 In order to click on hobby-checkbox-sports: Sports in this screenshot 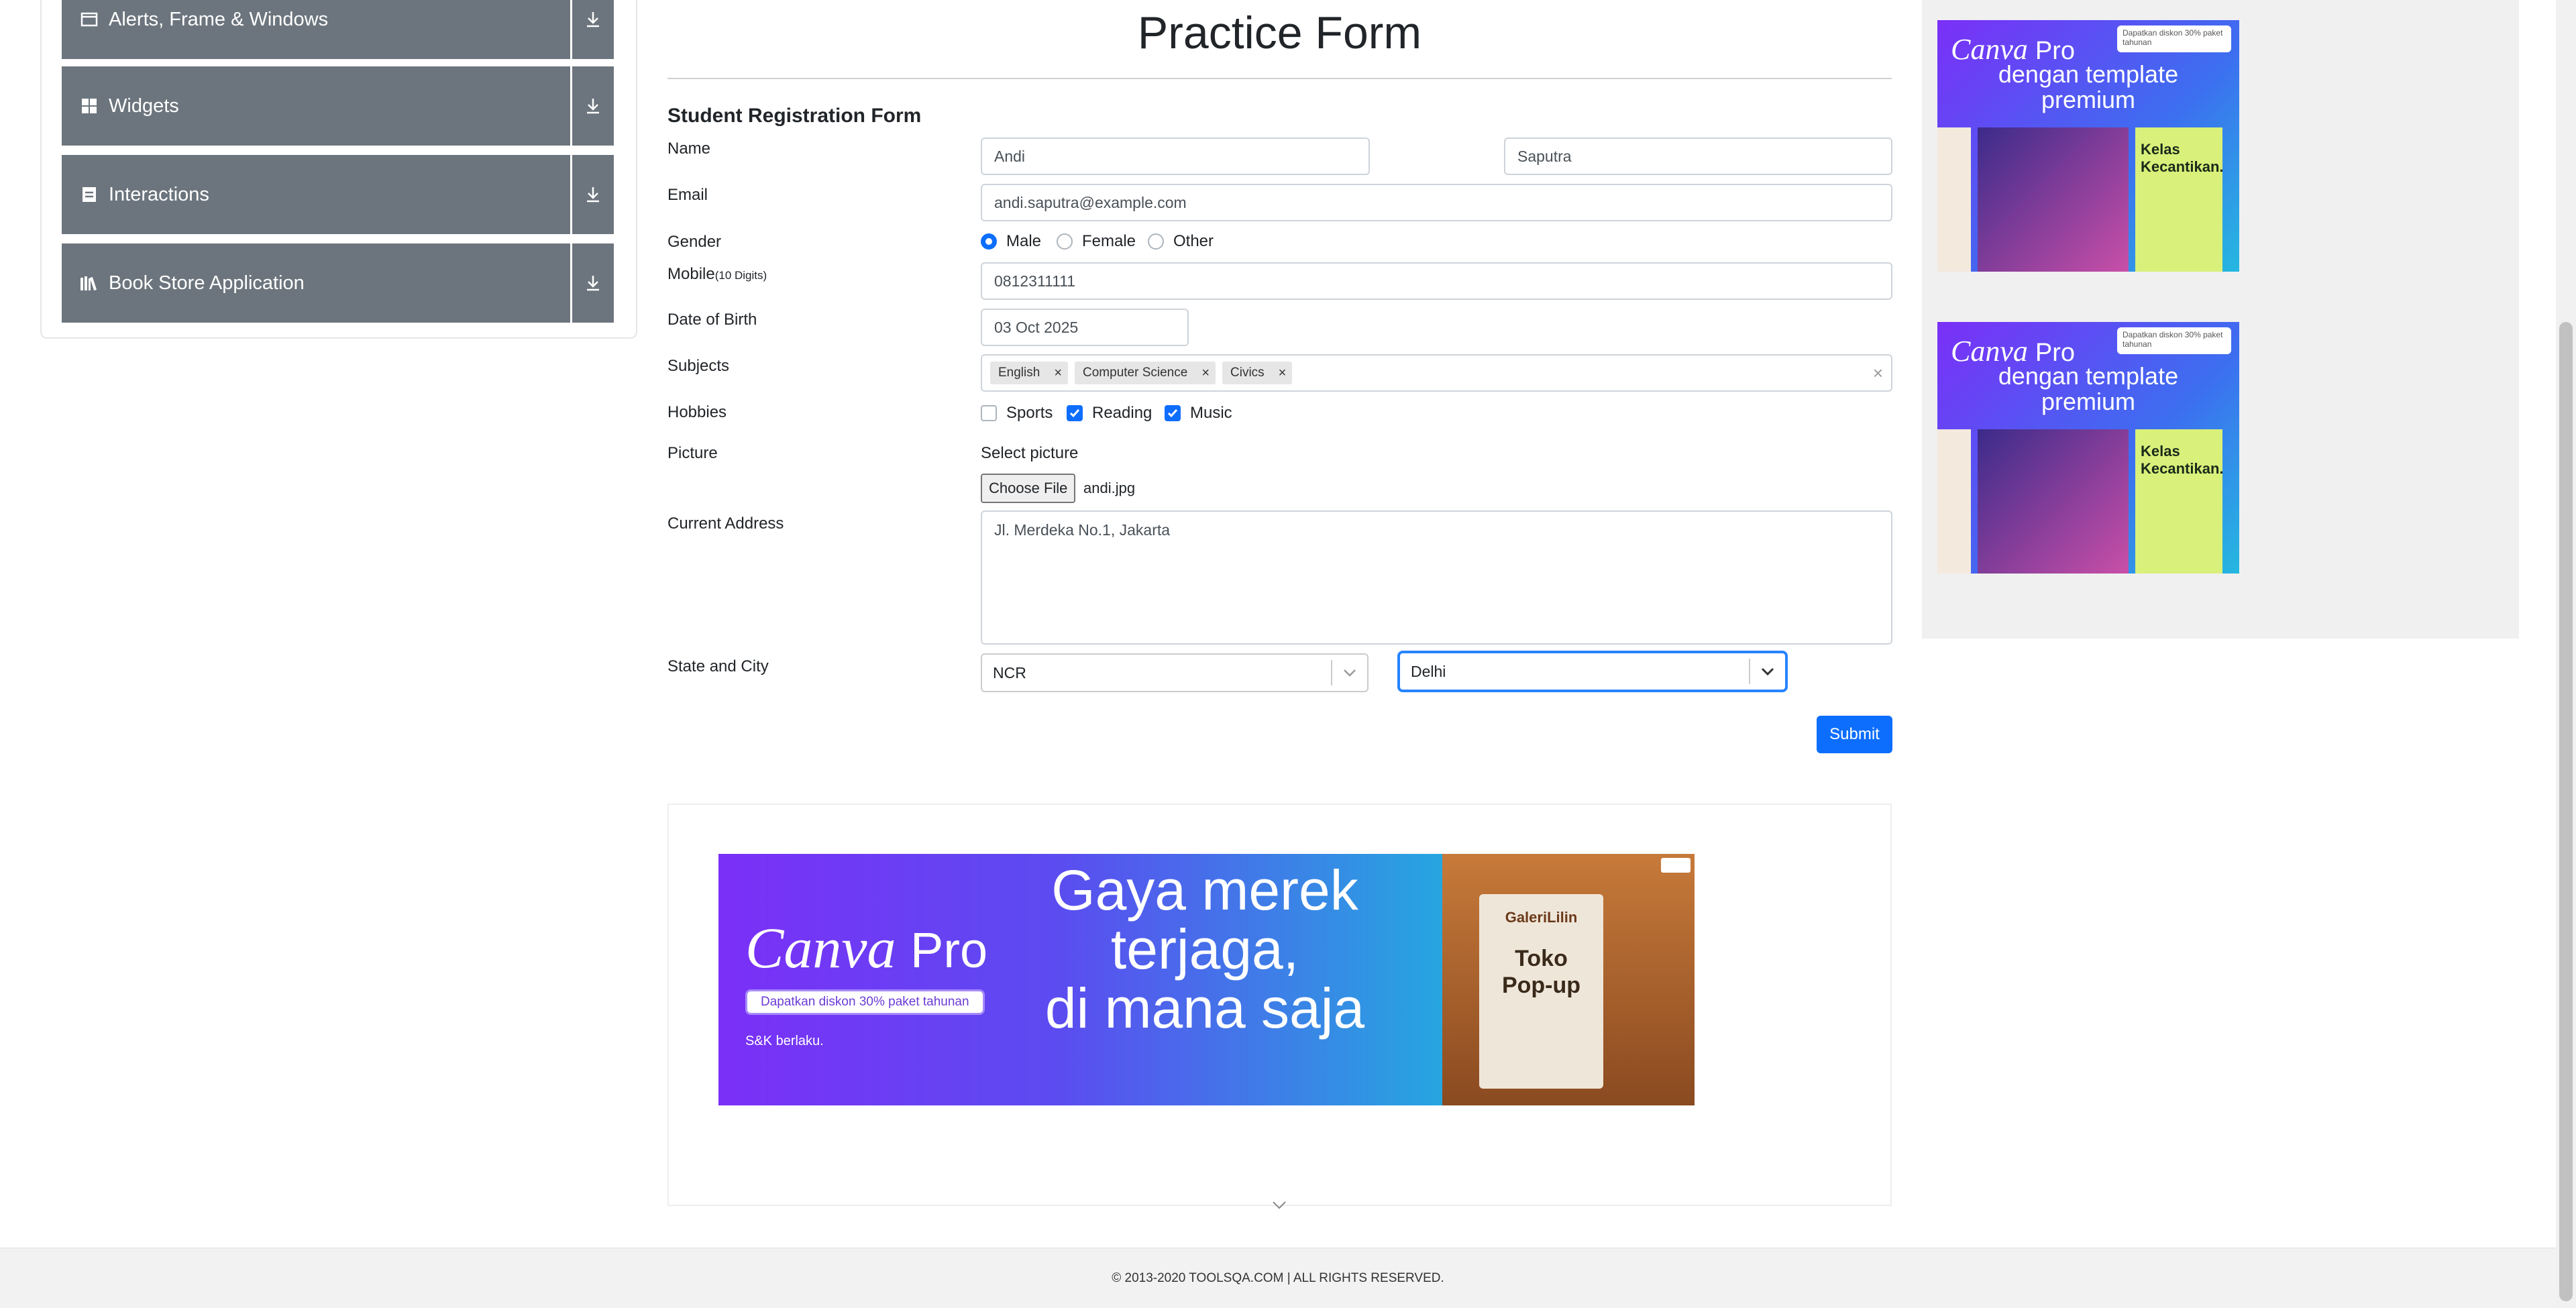, I will do `click(1017, 414)`.